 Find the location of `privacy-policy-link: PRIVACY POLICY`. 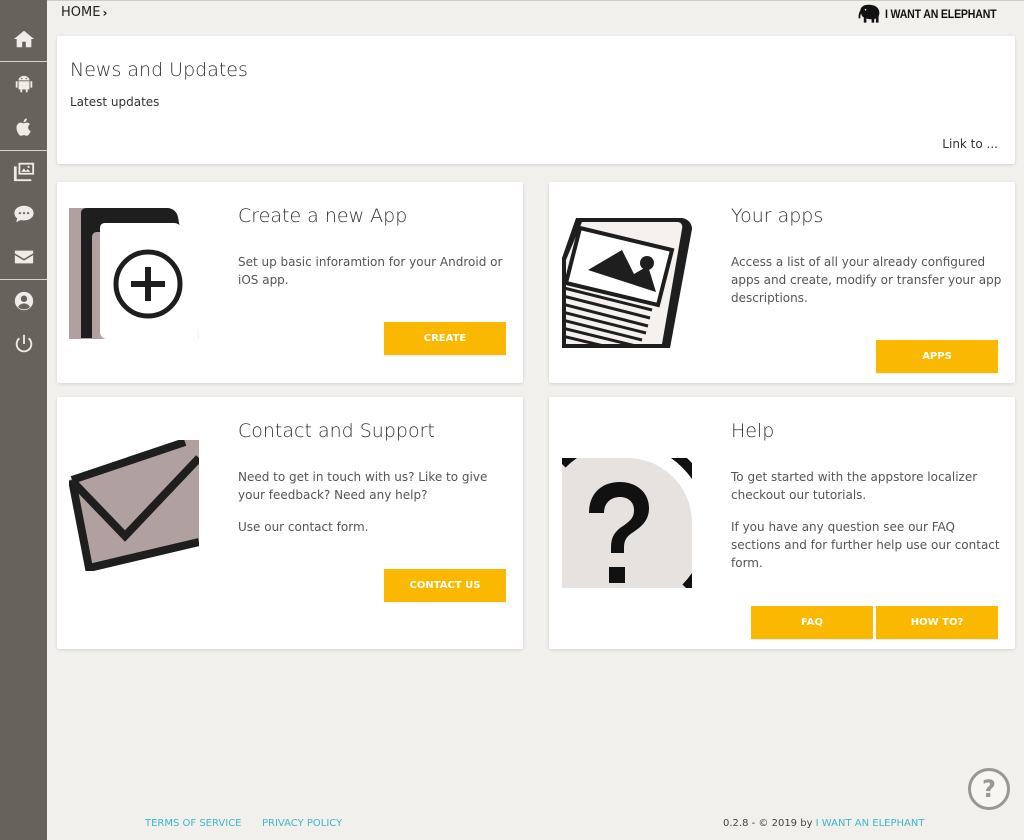

privacy-policy-link: PRIVACY POLICY is located at coordinates (302, 823).